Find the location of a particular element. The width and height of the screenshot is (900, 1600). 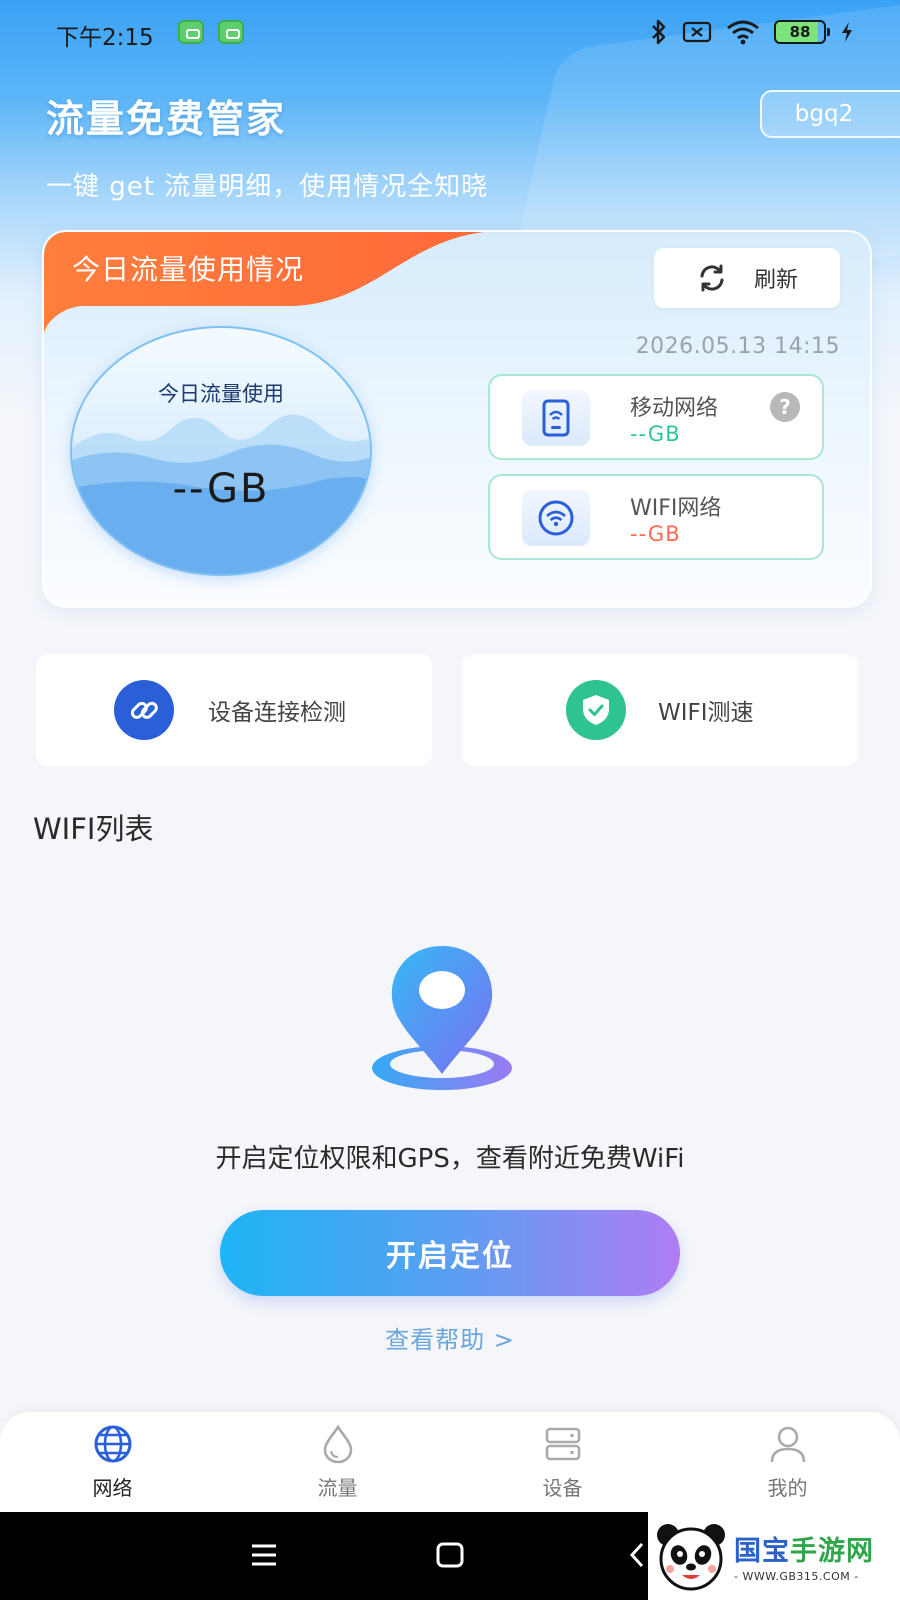

tab-label: 网络 is located at coordinates (112, 1488).